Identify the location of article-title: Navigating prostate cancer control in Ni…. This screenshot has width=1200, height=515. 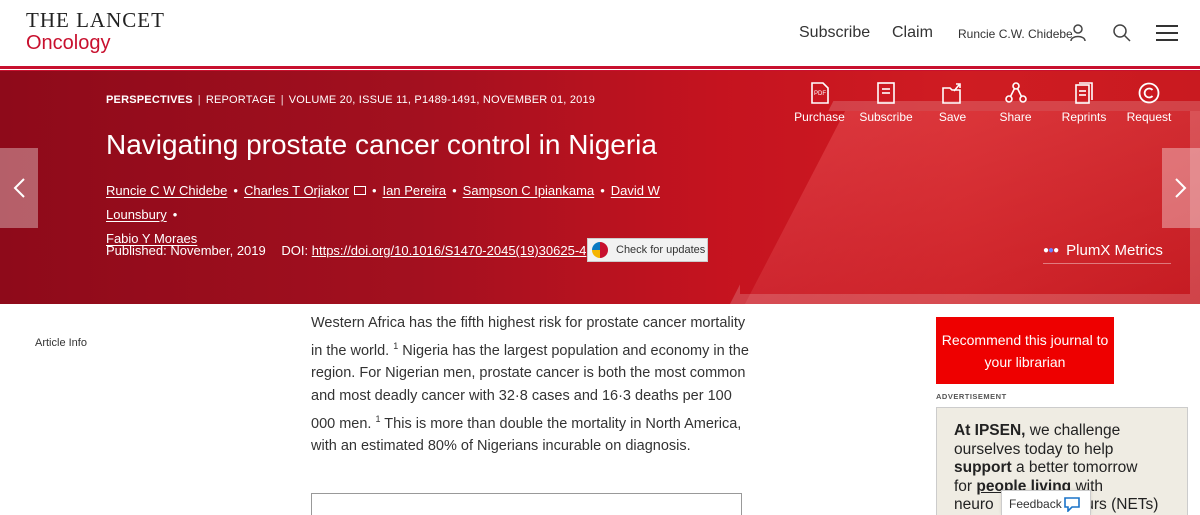
(381, 144).